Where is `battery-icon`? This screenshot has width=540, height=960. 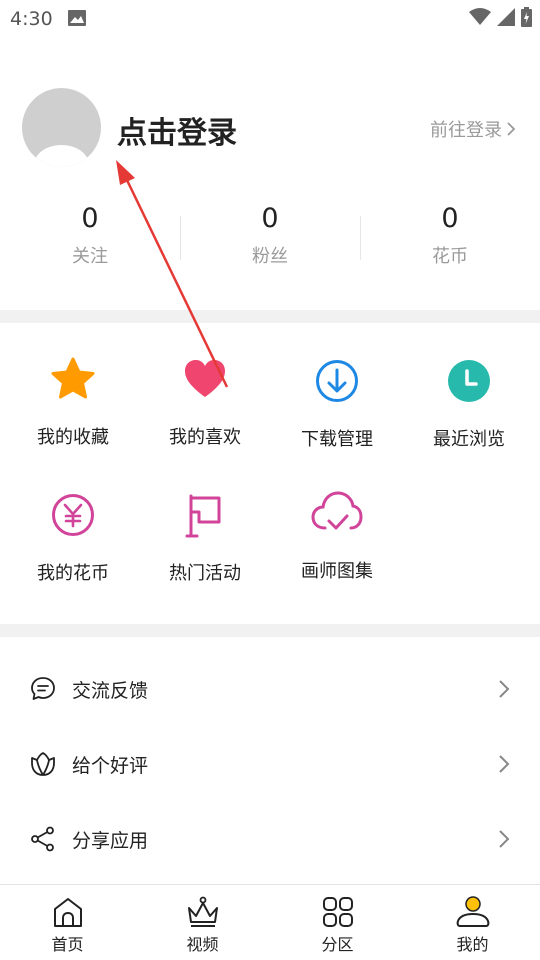
battery-icon is located at coordinates (526, 17).